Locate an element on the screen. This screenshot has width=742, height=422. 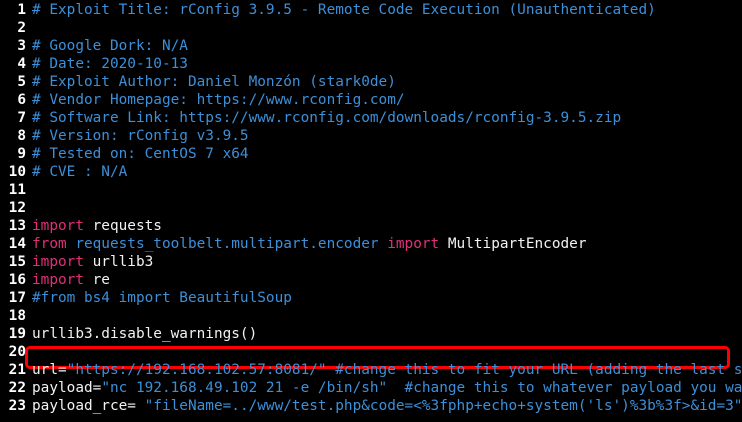
code-line: 18 is located at coordinates (371, 316).